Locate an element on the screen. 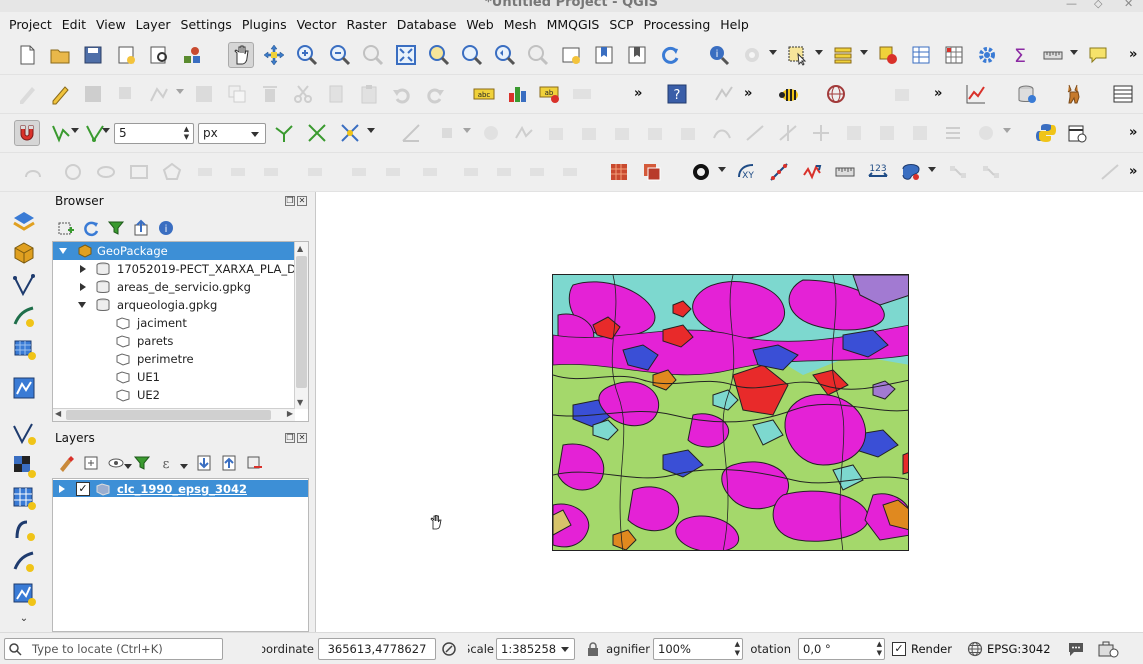 The width and height of the screenshot is (1143, 664). shape-tool-13-icon is located at coordinates (504, 172).